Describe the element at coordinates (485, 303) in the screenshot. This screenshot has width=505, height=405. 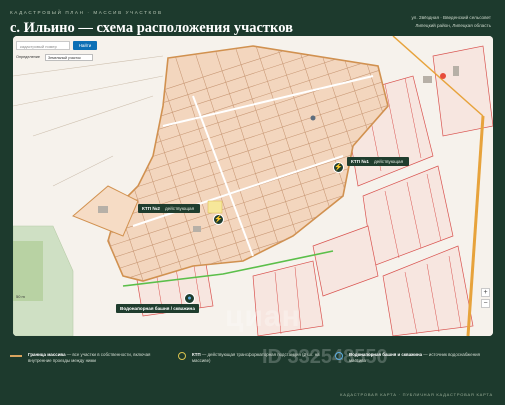
I see `zoom-out-button: −` at that location.